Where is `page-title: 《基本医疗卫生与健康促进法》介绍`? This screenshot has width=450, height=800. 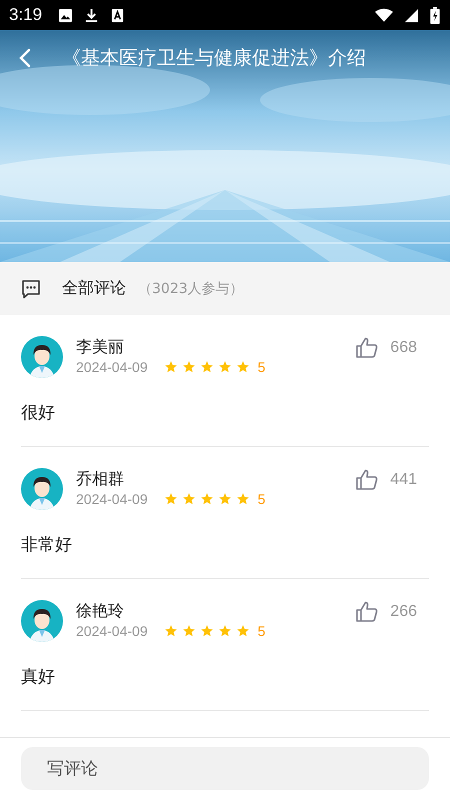 page-title: 《基本医疗卫生与健康促进法》介绍 is located at coordinates (214, 58).